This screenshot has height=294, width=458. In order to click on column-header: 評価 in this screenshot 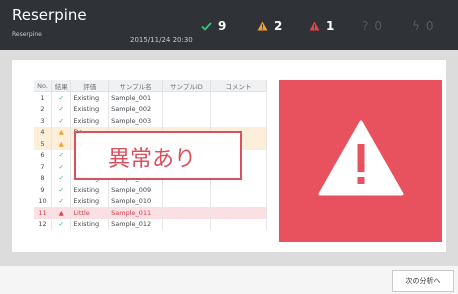, I will do `click(90, 86)`.